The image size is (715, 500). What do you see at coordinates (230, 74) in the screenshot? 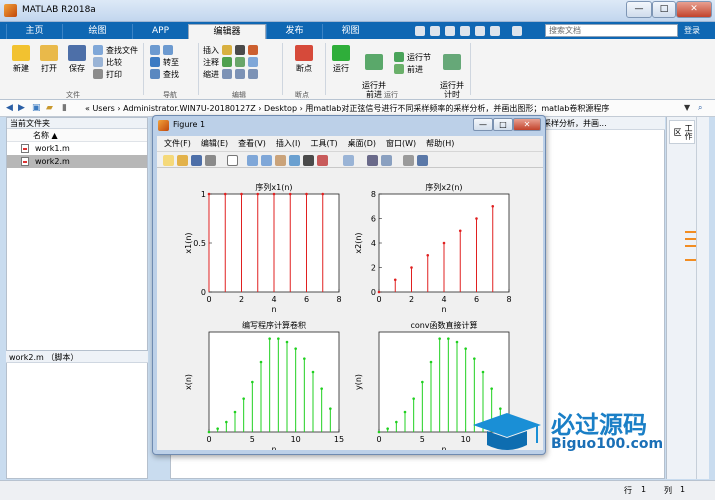
I see `indent-button: 缩进` at bounding box center [230, 74].